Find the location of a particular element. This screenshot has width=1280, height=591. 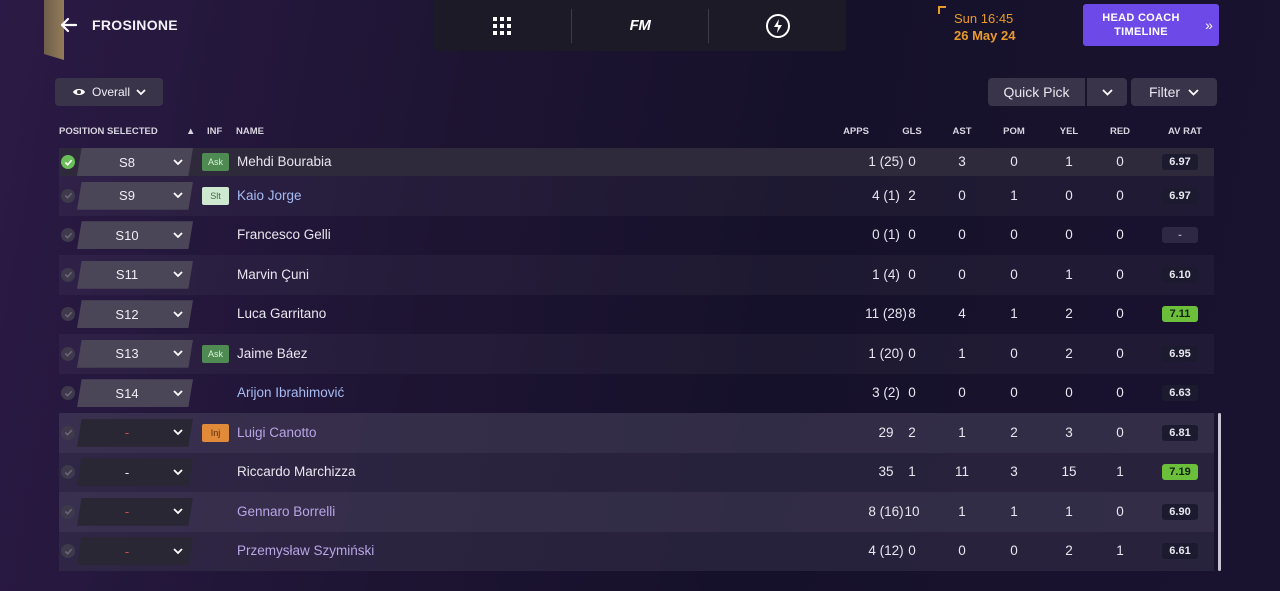

col-apps: APPS is located at coordinates (856, 131).